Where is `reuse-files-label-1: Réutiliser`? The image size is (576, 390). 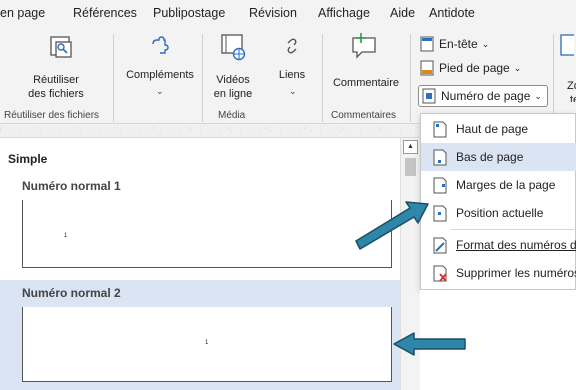
reuse-files-label-1: Réutiliser is located at coordinates (56, 80).